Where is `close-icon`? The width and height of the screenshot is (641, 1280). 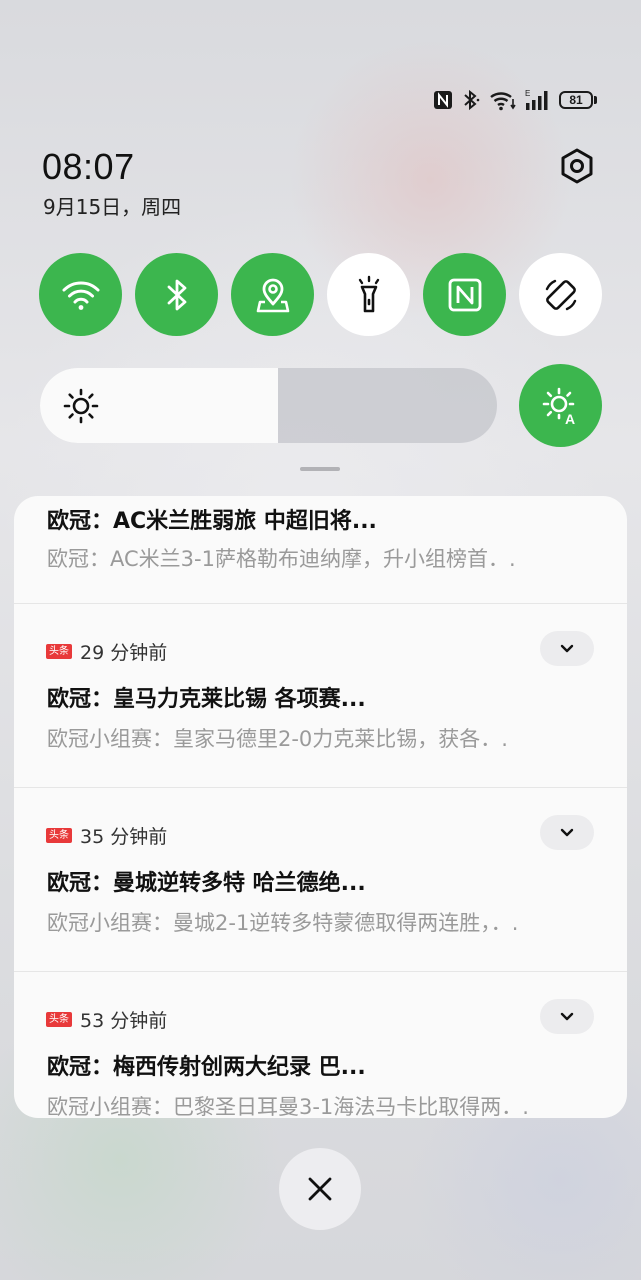 close-icon is located at coordinates (320, 1189).